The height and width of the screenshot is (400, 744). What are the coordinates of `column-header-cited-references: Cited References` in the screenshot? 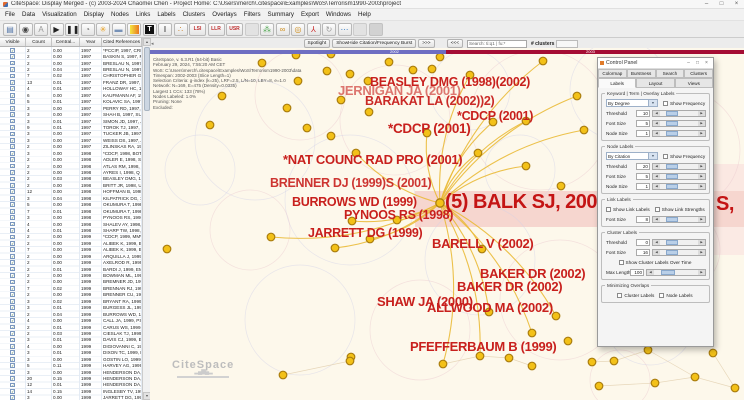 It's located at (122, 42).